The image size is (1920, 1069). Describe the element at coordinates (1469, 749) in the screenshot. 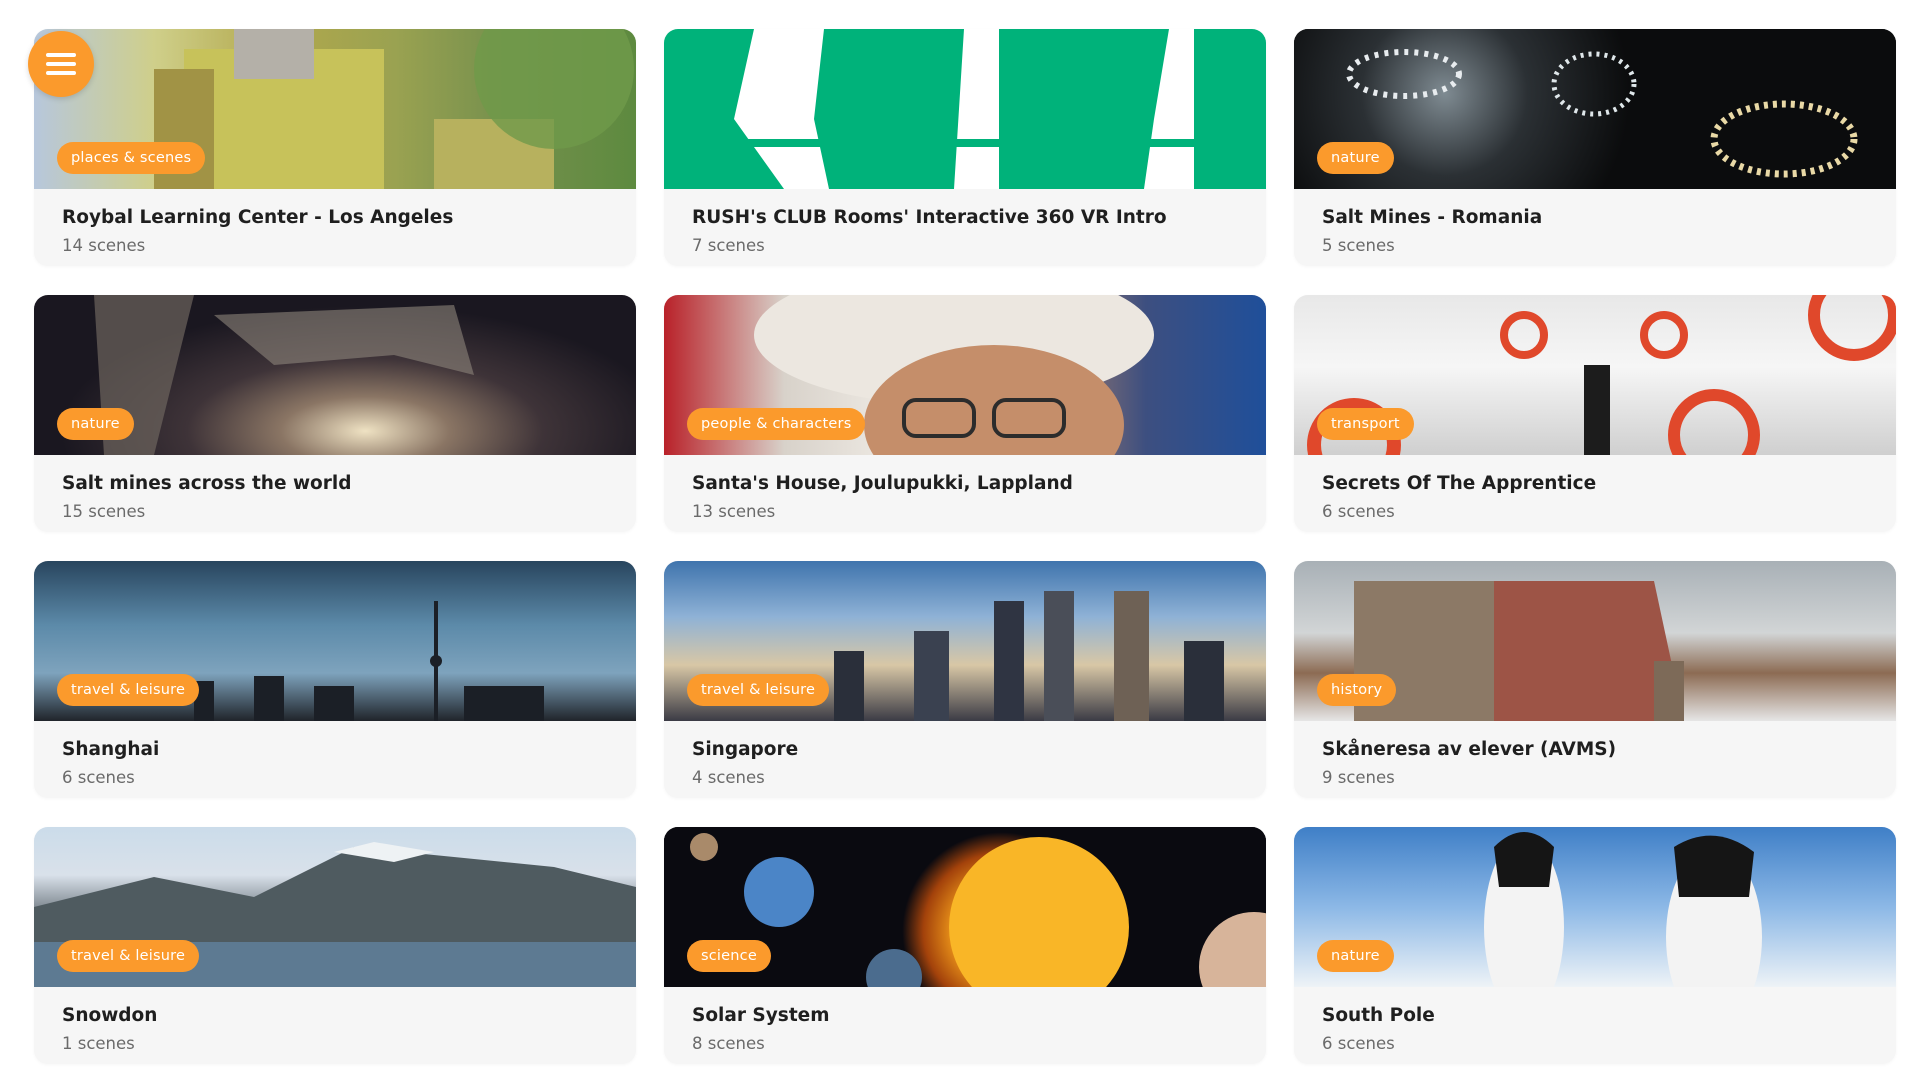

I see `tour-title: Skåneresa av elever (AVMS)` at that location.